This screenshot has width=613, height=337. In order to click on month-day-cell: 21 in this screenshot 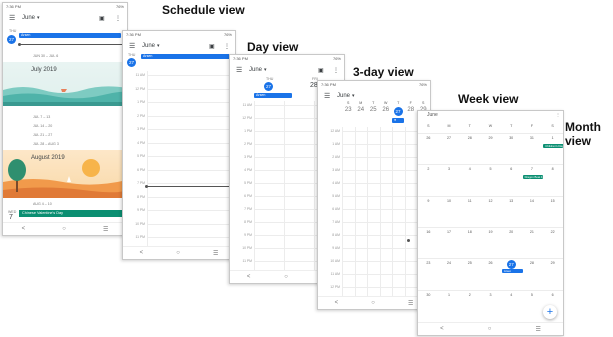, I will do `click(532, 232)`.